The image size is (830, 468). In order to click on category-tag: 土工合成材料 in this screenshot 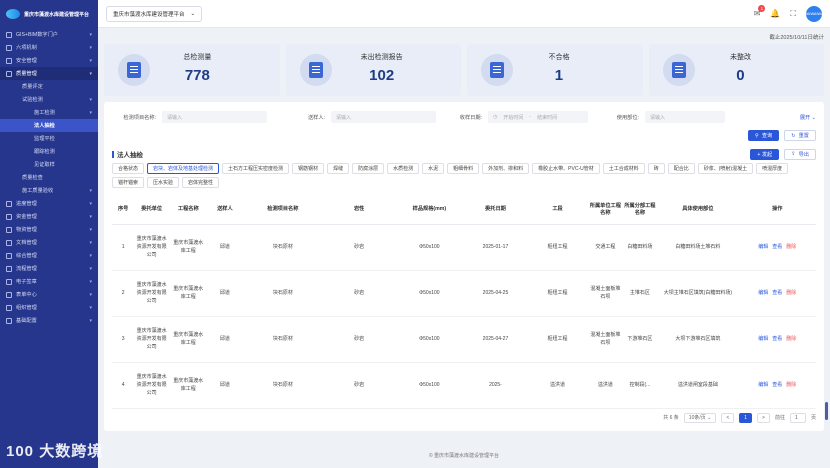, I will do `click(623, 168)`.